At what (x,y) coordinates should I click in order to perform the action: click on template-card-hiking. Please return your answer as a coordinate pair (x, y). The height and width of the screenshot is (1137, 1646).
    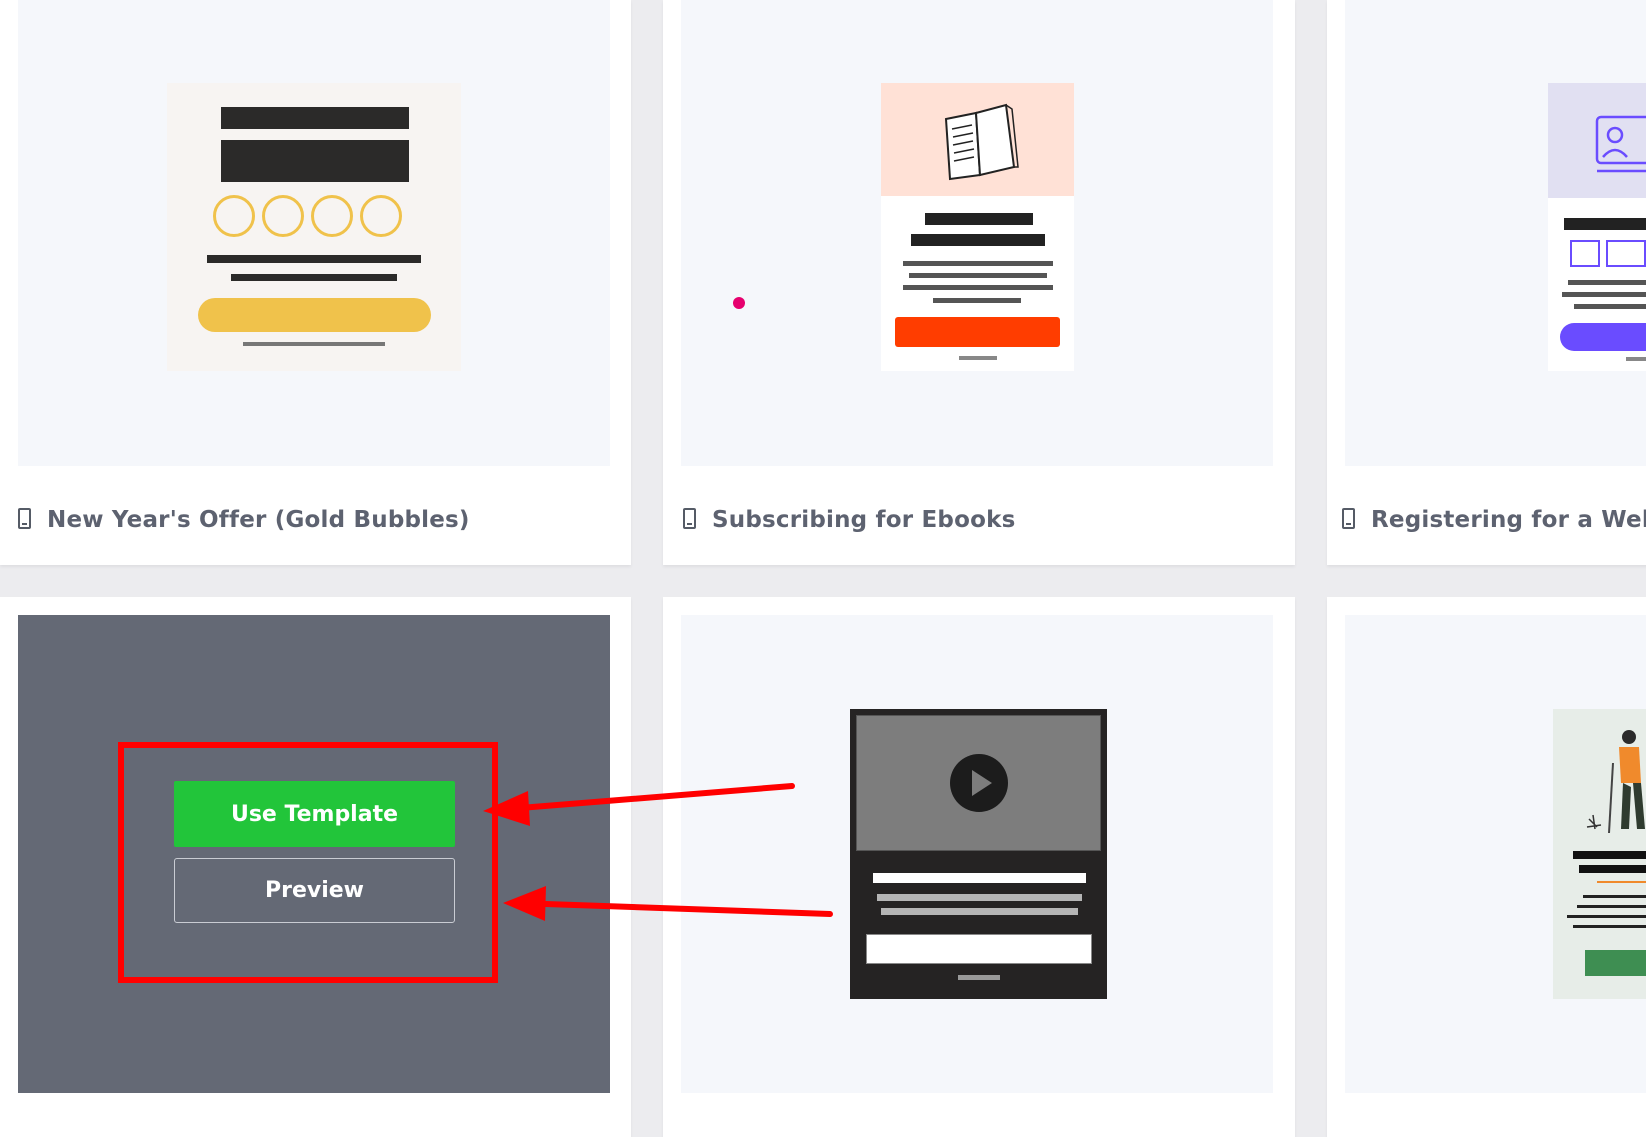
    Looking at the image, I should click on (1486, 867).